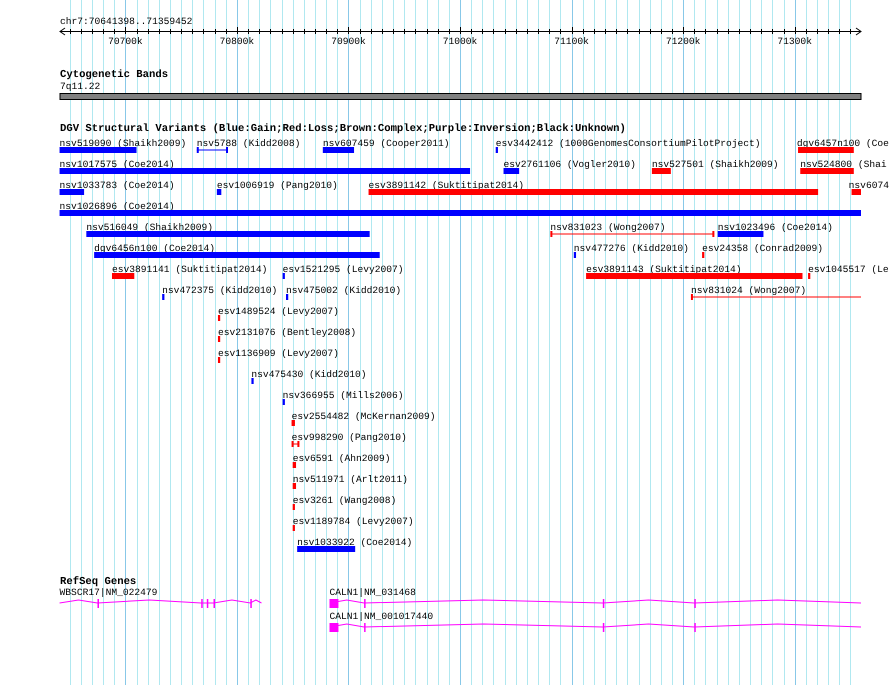 The height and width of the screenshot is (685, 890). I want to click on variant-label: nsv831023 (Wong2007), so click(608, 227).